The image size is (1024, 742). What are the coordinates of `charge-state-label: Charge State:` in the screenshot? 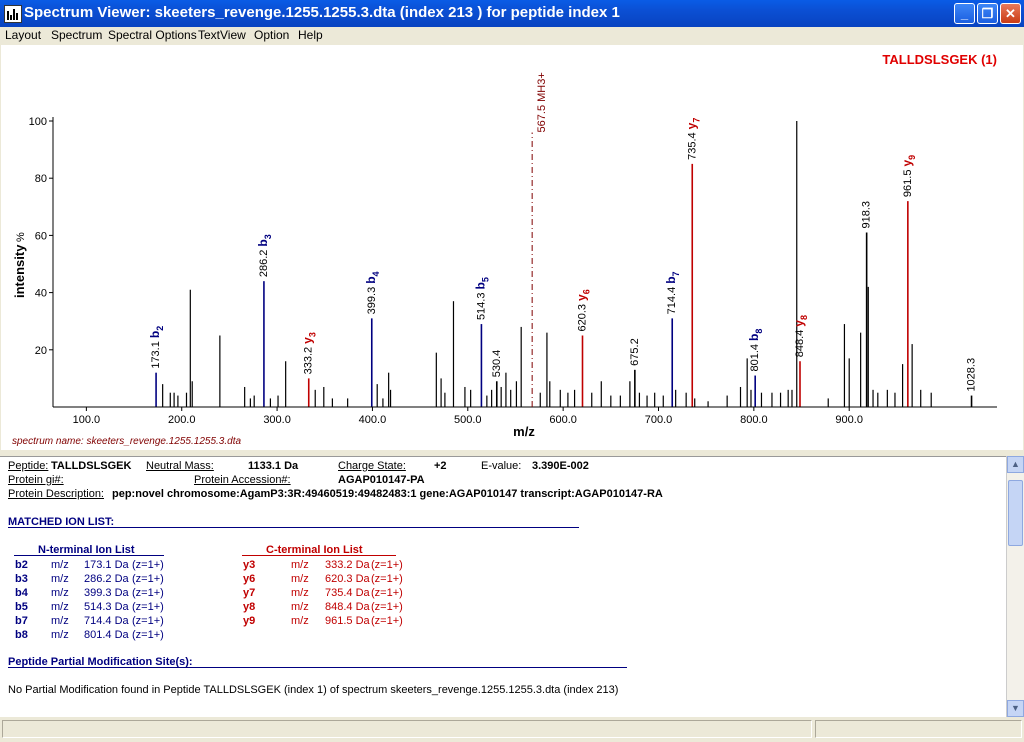 It's located at (372, 466).